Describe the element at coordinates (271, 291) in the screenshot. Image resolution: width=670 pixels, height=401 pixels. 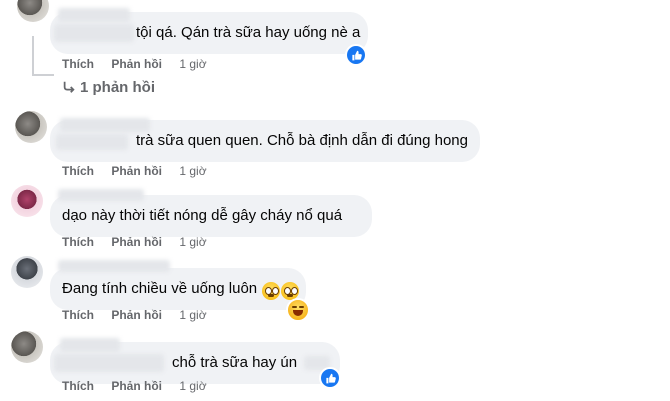
I see `dizzy-face-emoji` at that location.